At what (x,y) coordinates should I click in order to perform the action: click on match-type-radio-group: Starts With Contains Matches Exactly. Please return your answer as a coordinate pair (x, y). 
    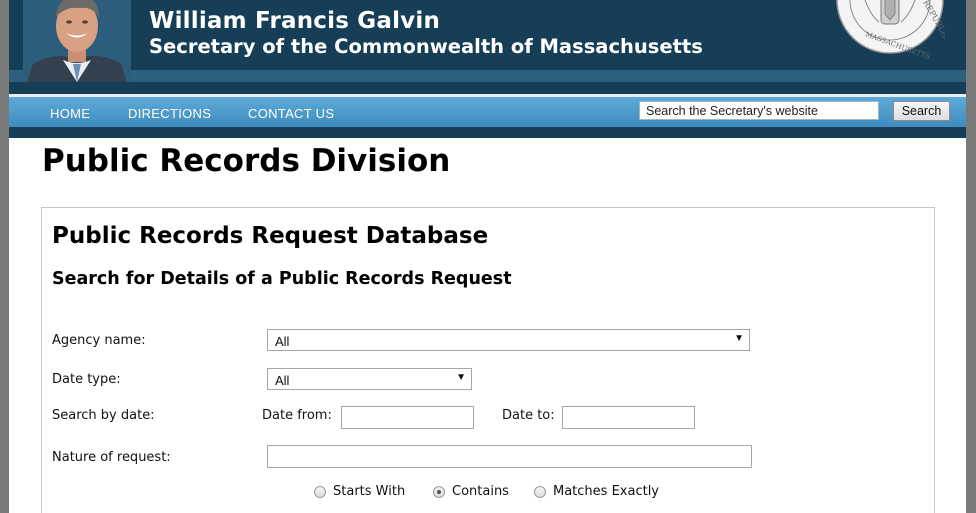
    Looking at the image, I should click on (489, 492).